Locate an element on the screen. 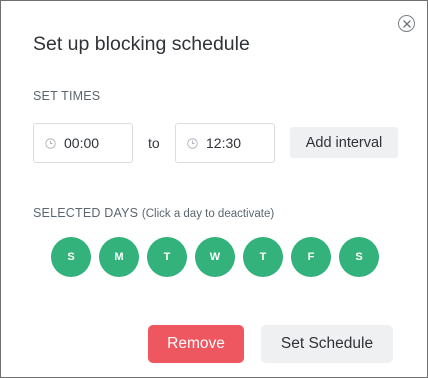  remove-button: Remove is located at coordinates (196, 344).